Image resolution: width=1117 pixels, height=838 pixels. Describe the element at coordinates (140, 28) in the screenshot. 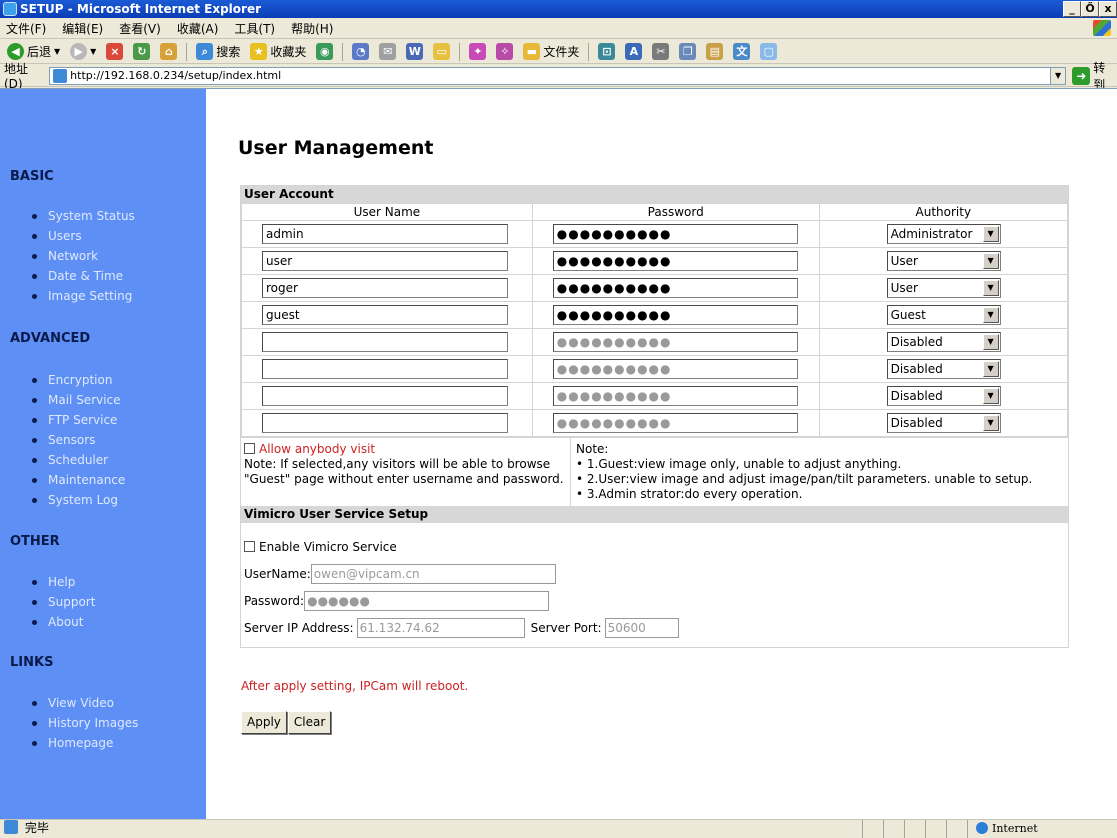

I see `menu-view: 查看(V)` at that location.